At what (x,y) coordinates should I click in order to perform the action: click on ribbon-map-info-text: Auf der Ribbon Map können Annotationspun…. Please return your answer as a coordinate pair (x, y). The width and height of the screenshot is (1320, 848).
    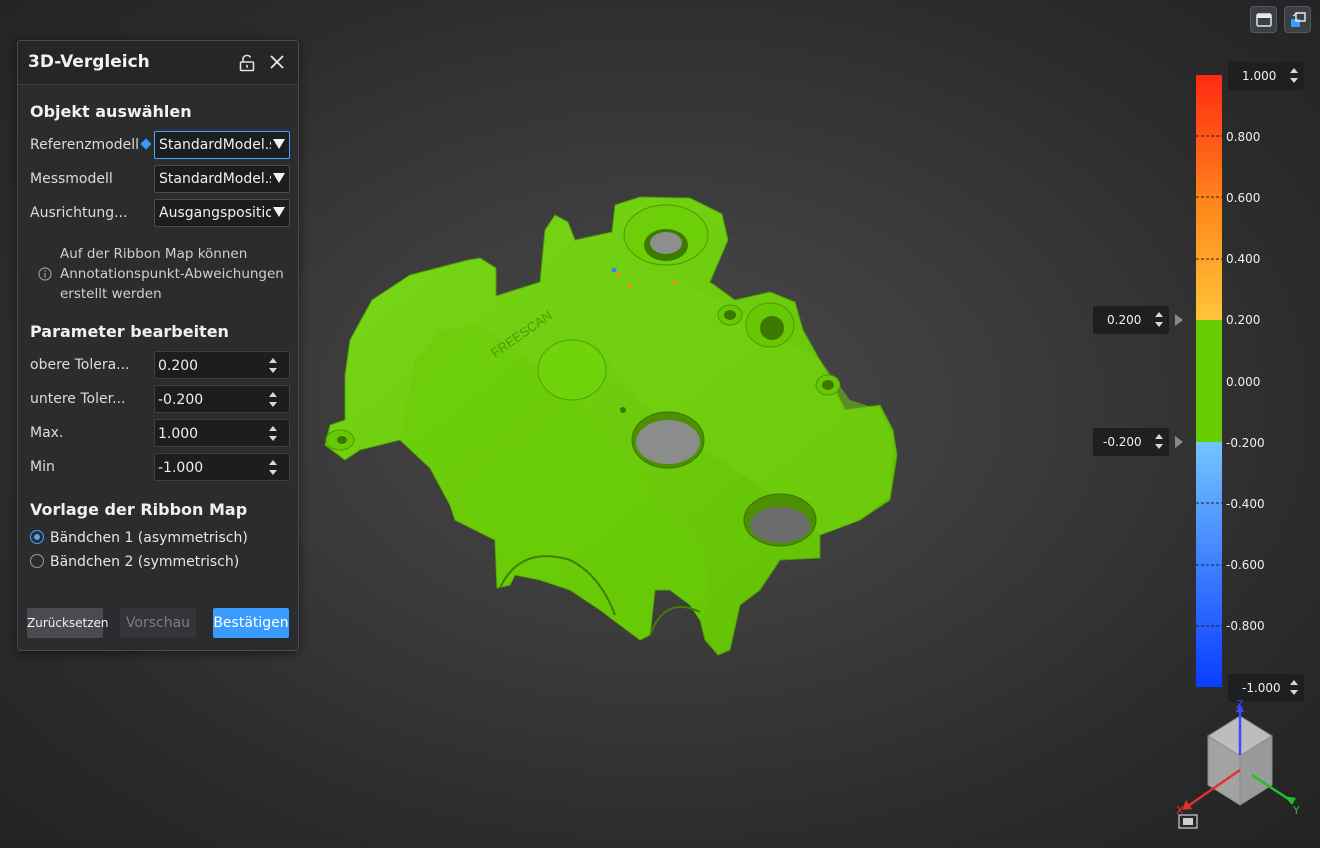
    Looking at the image, I should click on (172, 274).